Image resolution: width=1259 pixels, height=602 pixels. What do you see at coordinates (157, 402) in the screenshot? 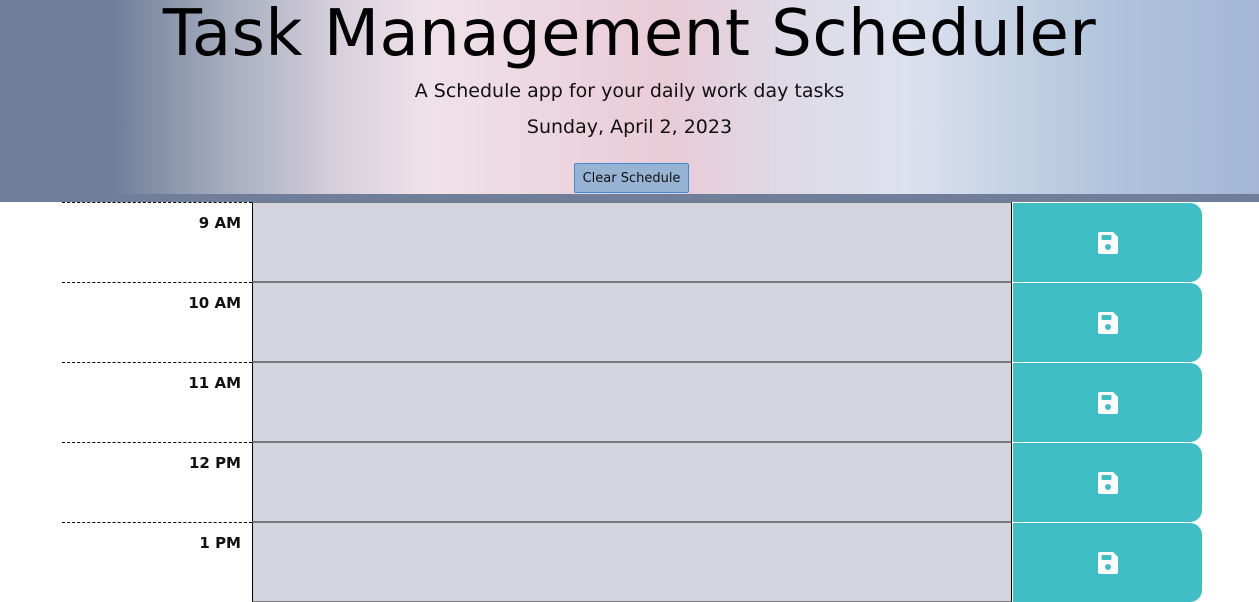
I see `hour-label: 11 AM` at bounding box center [157, 402].